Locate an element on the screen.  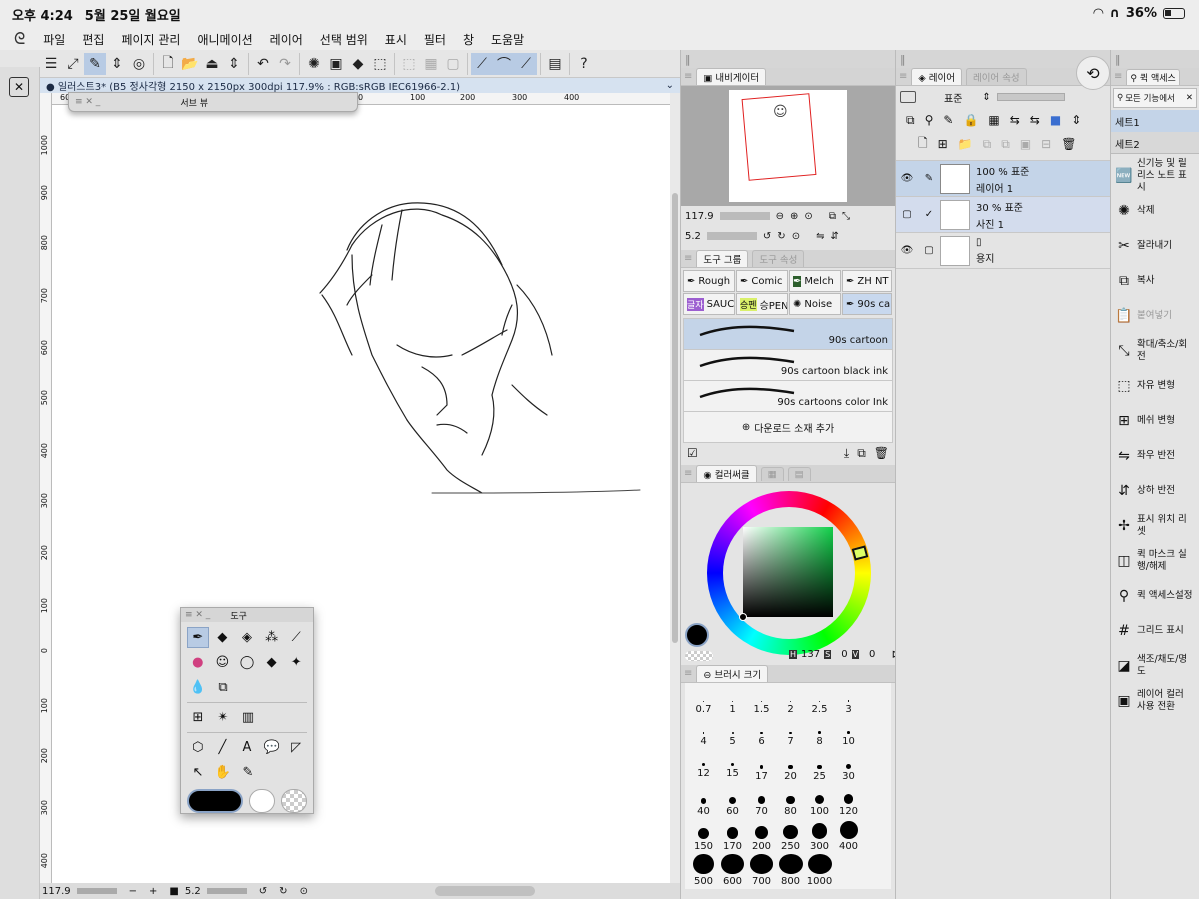
decoration-tool-icon: ● is located at coordinates (198, 662).